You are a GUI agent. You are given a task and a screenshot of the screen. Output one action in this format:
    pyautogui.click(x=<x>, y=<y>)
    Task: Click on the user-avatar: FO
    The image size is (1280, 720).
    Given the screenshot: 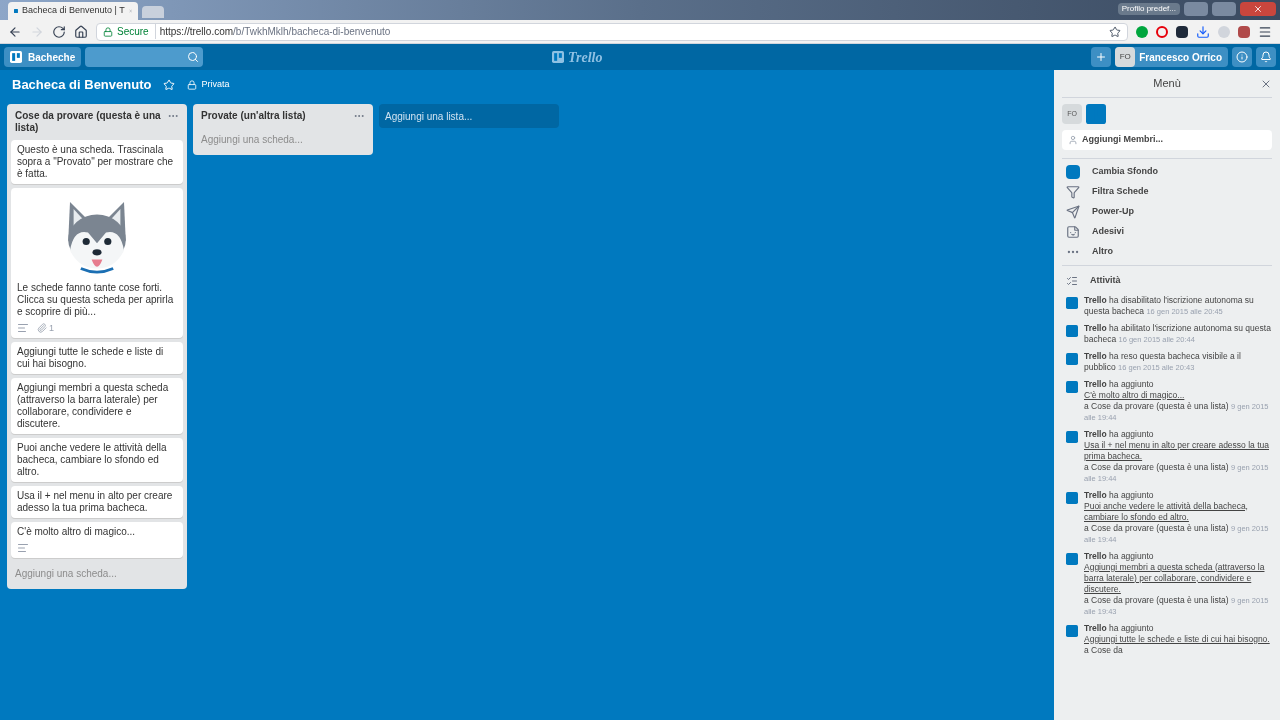 What is the action you would take?
    pyautogui.click(x=1125, y=57)
    